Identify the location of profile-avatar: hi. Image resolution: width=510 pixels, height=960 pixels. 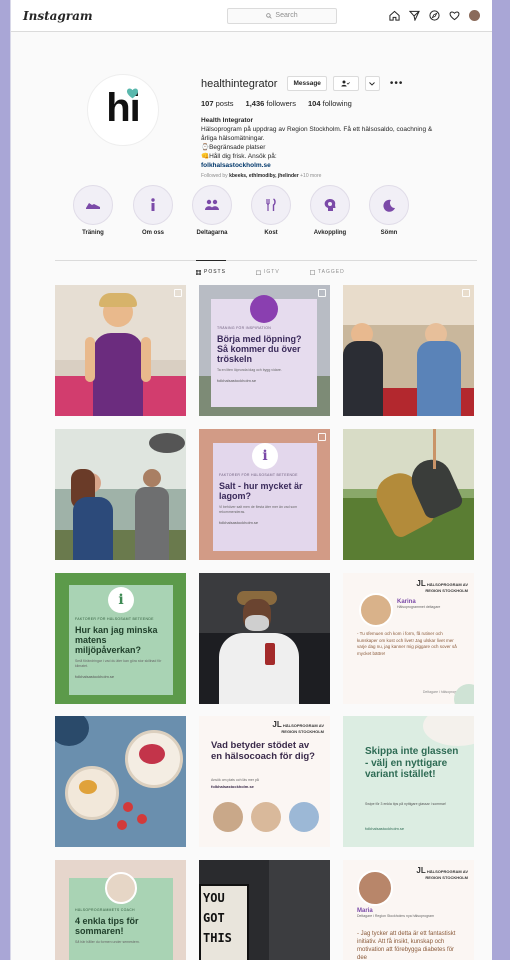
(123, 110).